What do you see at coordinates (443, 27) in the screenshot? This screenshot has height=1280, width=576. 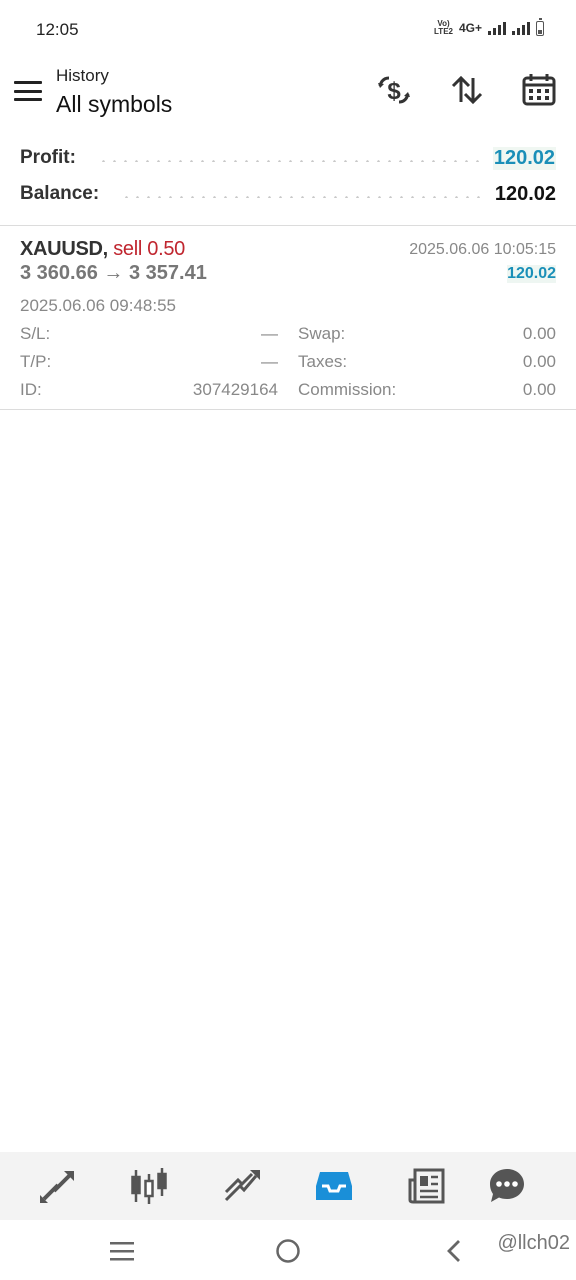 I see `volte-icon: Vo) LTE2` at bounding box center [443, 27].